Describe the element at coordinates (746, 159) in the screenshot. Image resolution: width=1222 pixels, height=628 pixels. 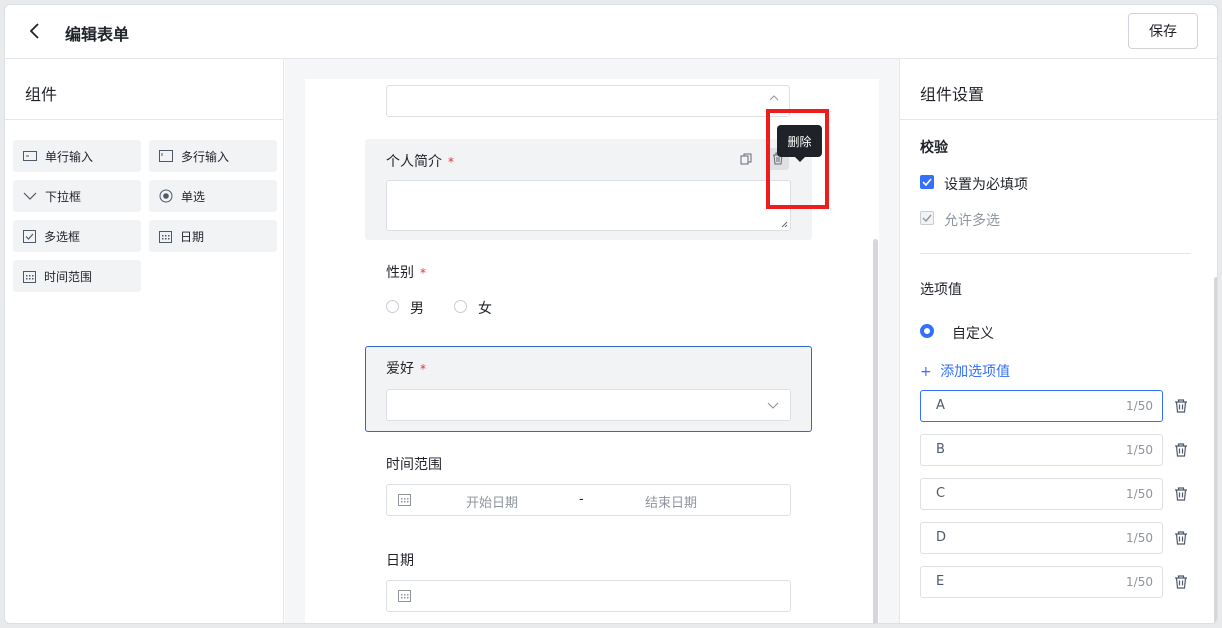
I see `copy-icon` at that location.